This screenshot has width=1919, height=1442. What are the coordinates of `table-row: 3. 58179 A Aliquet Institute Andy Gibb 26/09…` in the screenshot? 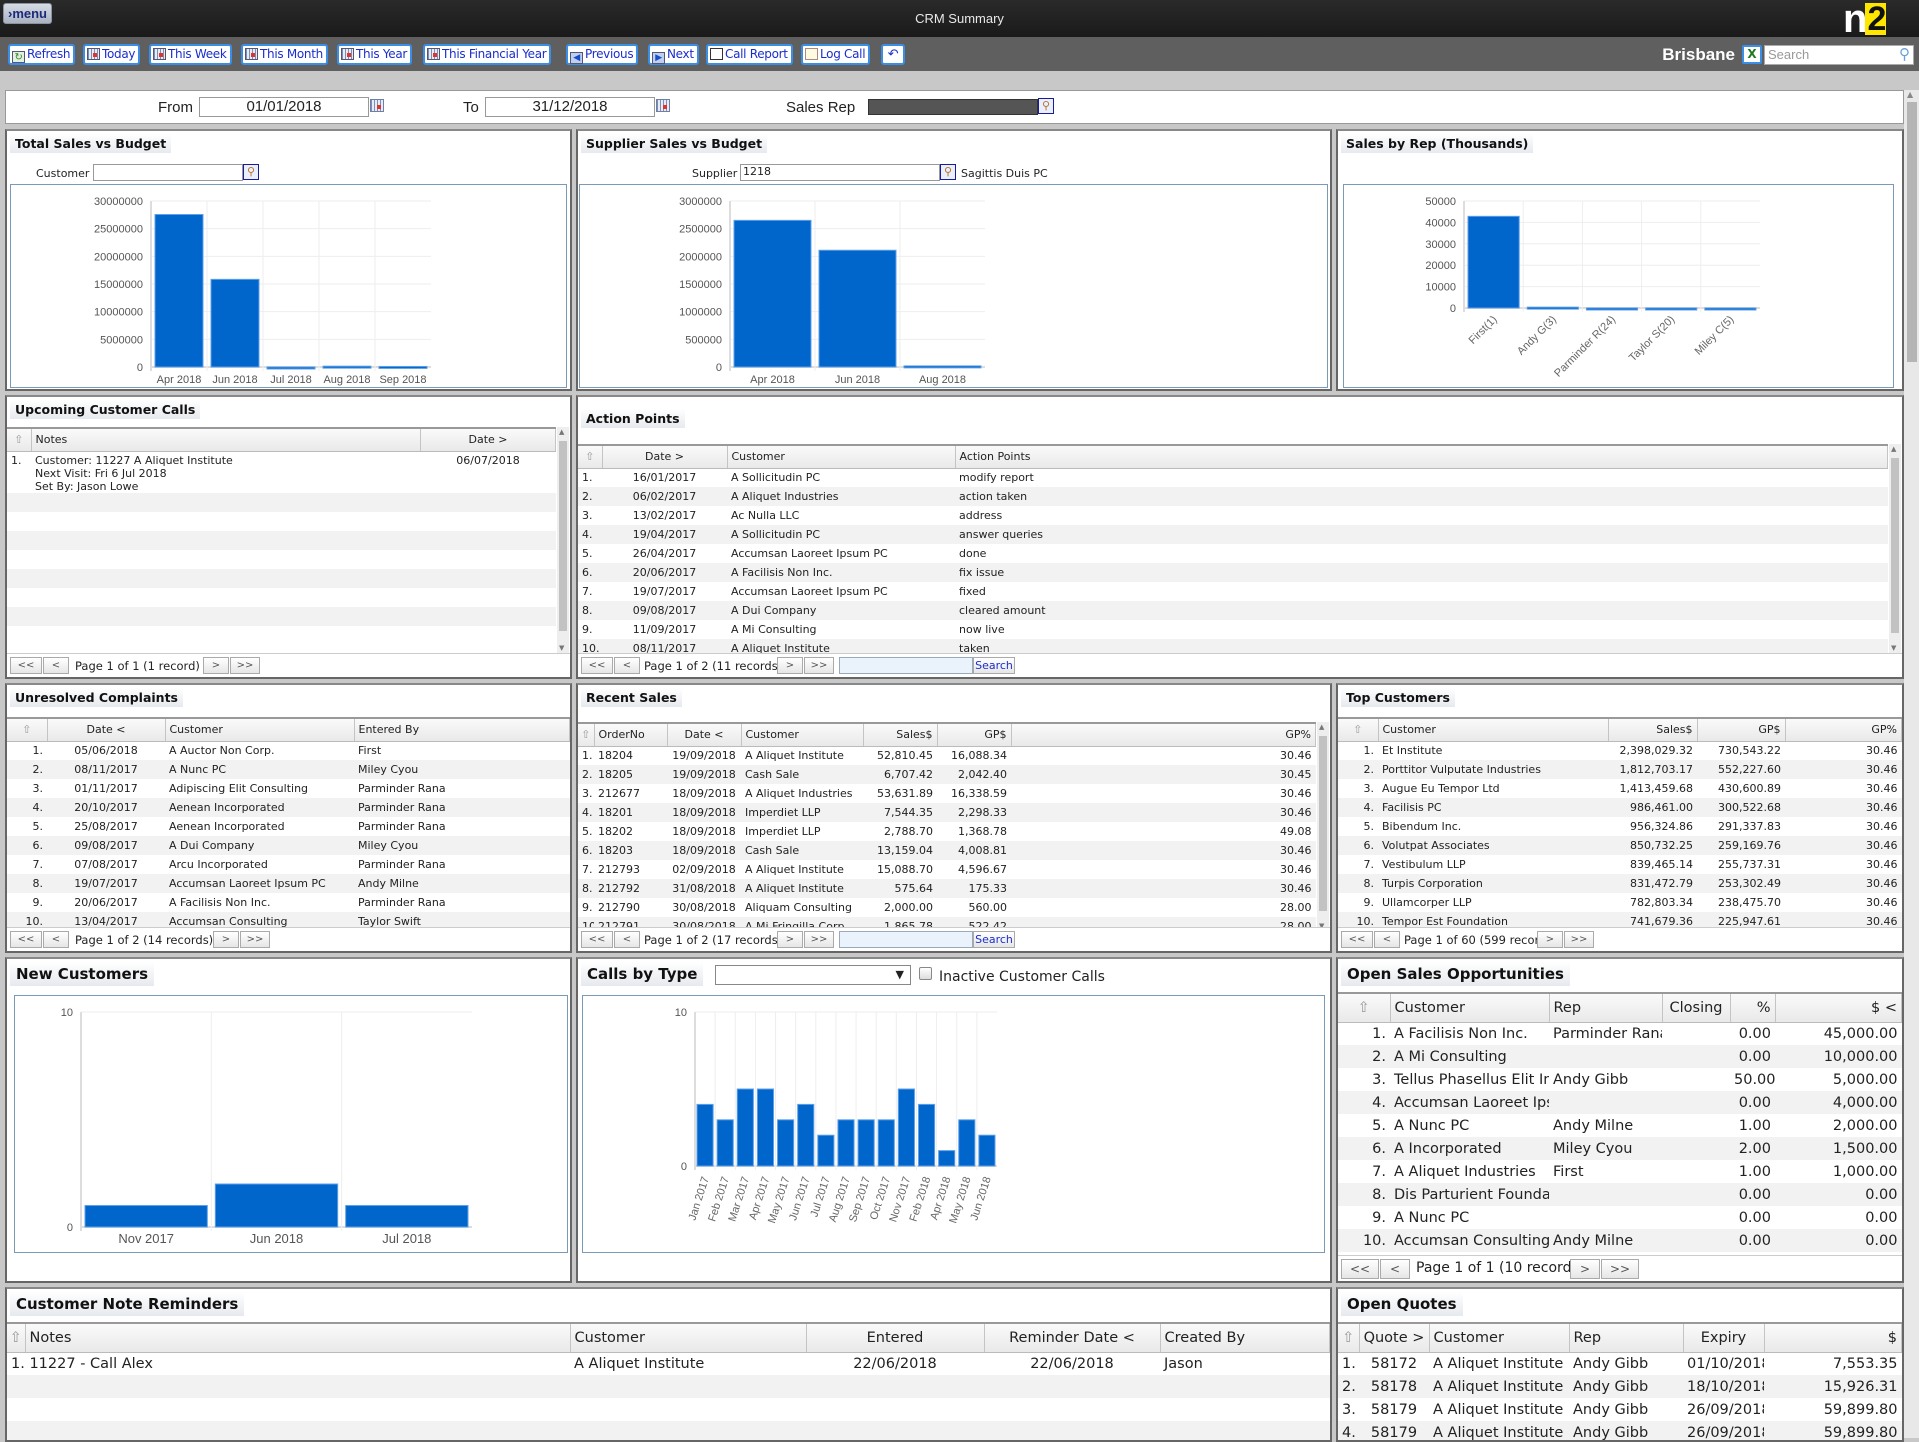 It's located at (1620, 1409).